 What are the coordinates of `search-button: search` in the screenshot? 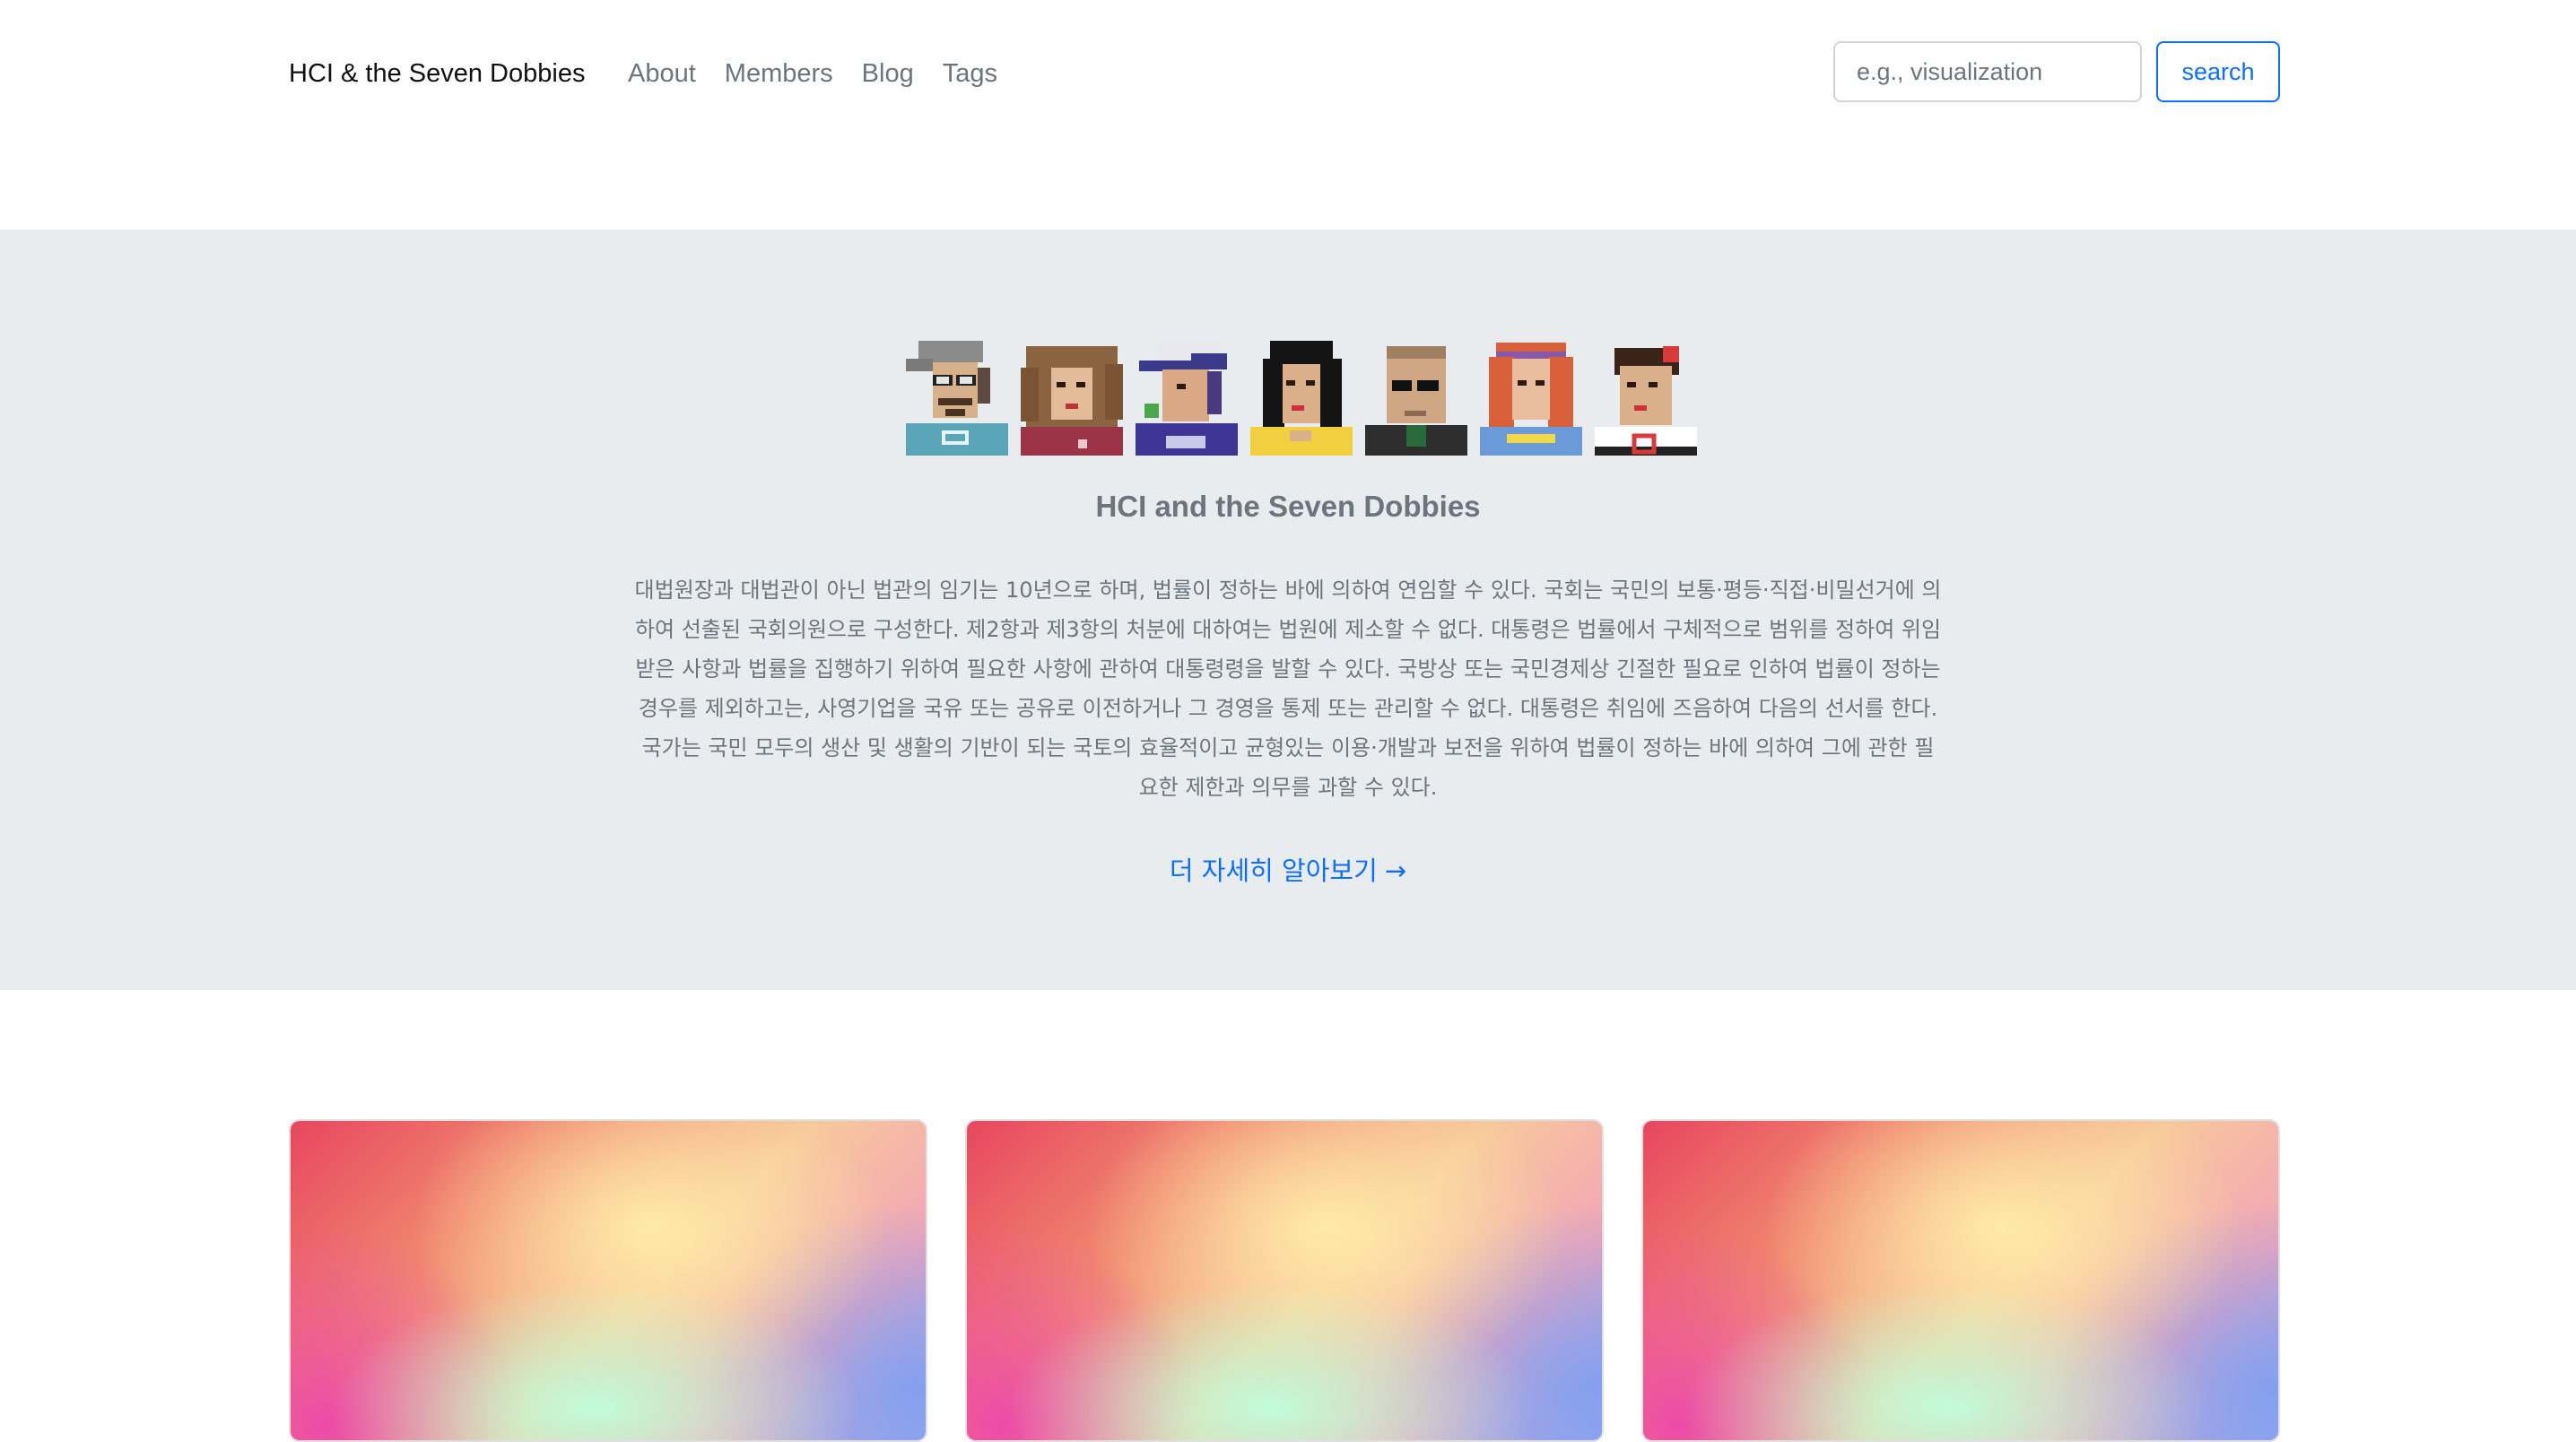 It's located at (2218, 71).